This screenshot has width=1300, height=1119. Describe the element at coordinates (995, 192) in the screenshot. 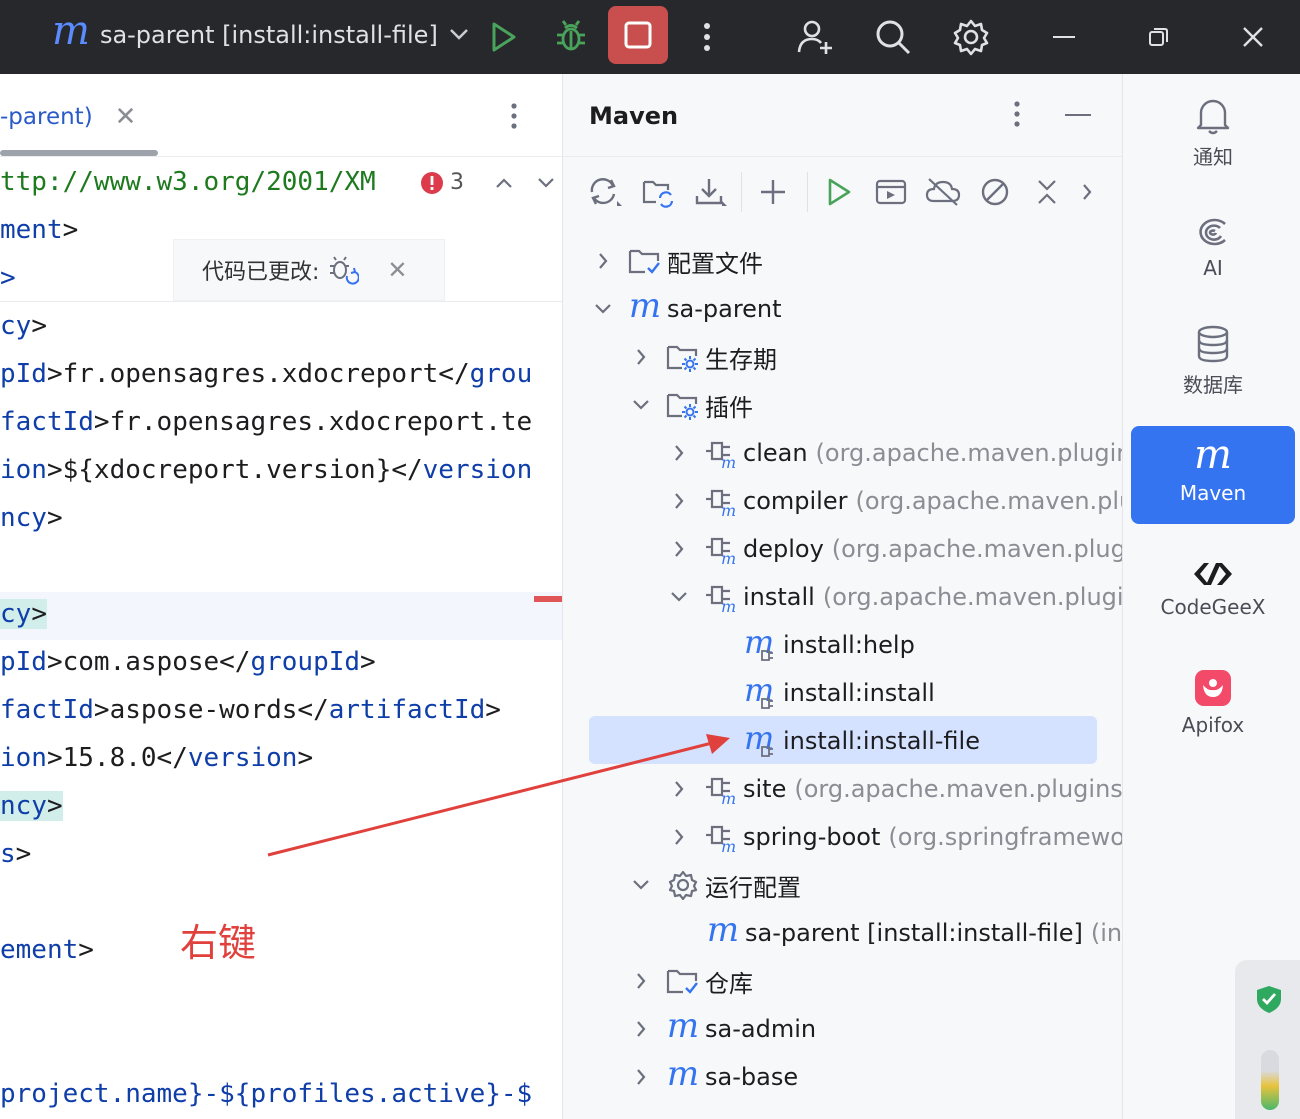

I see `skip-tests-icon` at that location.